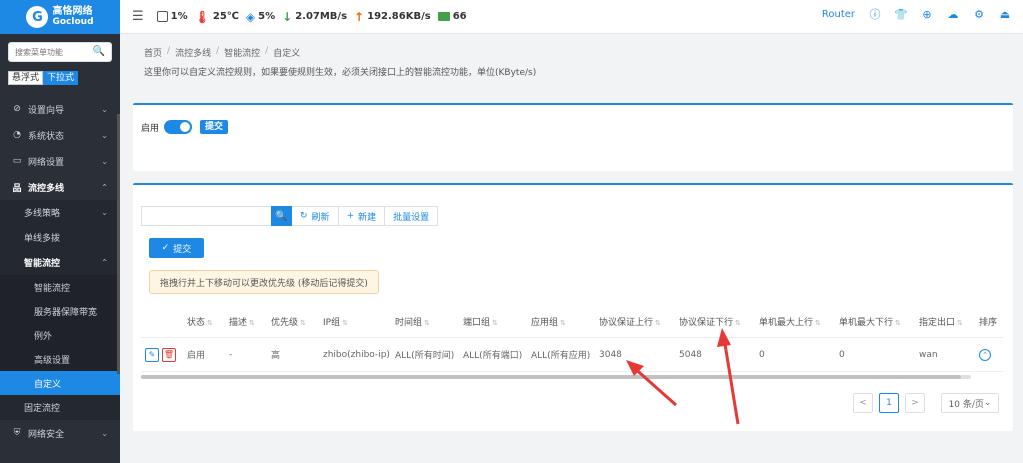 The image size is (1023, 463). I want to click on page-size-select: 10 条/页 ⌄, so click(970, 403).